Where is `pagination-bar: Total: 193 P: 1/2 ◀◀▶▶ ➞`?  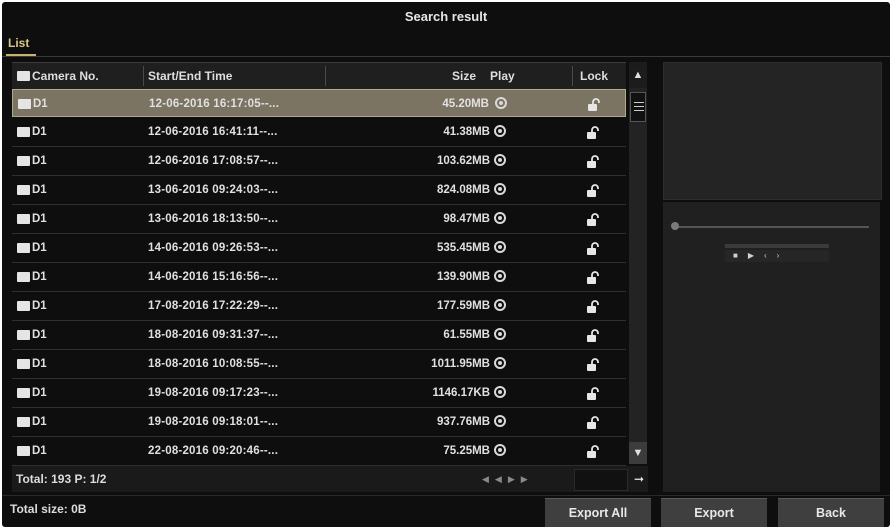
pagination-bar: Total: 193 P: 1/2 ◀◀▶▶ ➞ is located at coordinates (330, 479).